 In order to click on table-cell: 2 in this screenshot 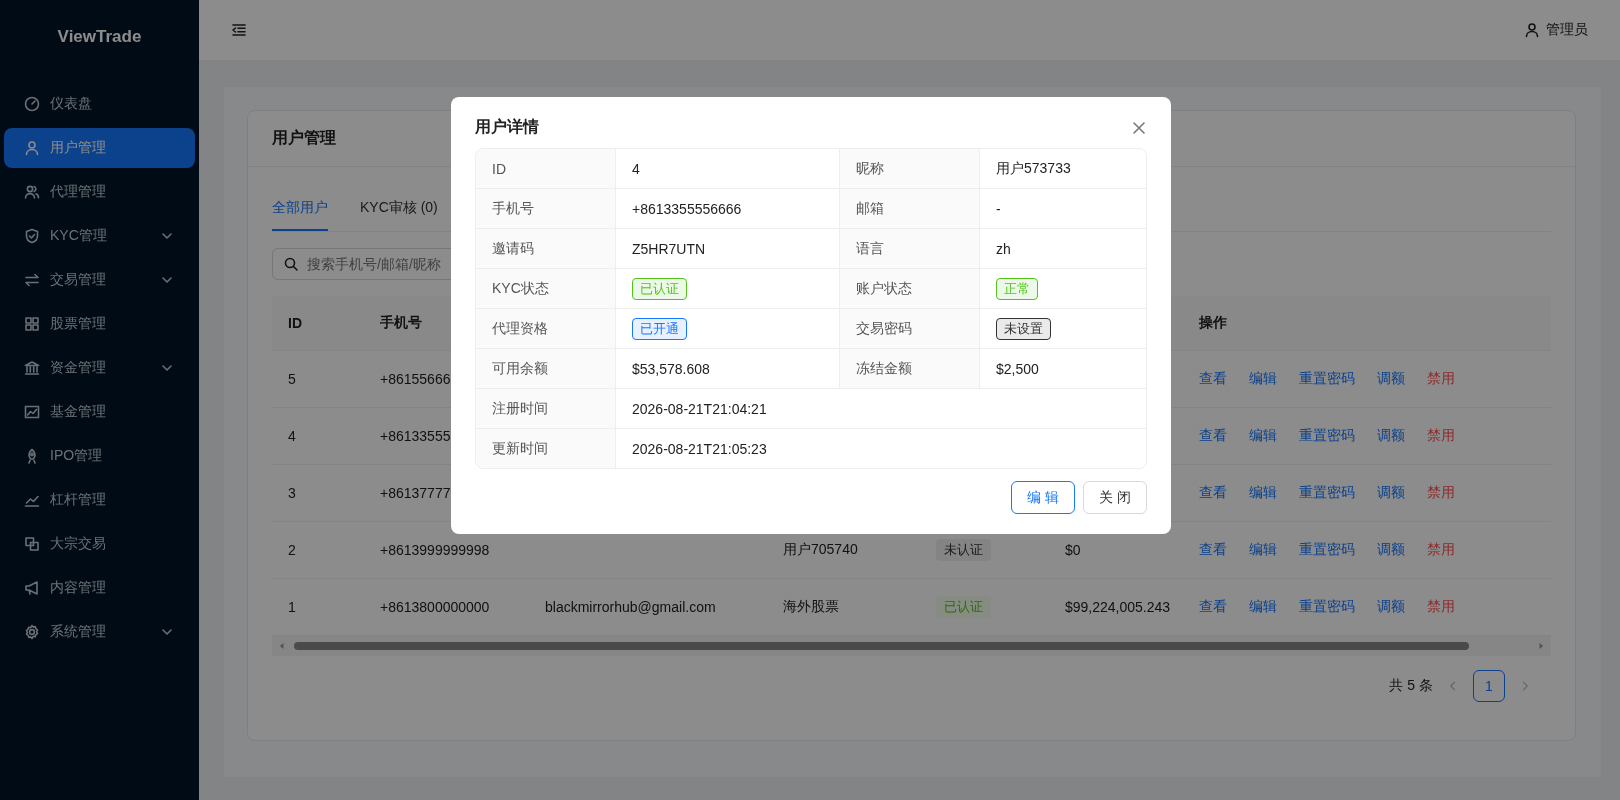, I will do `click(318, 550)`.